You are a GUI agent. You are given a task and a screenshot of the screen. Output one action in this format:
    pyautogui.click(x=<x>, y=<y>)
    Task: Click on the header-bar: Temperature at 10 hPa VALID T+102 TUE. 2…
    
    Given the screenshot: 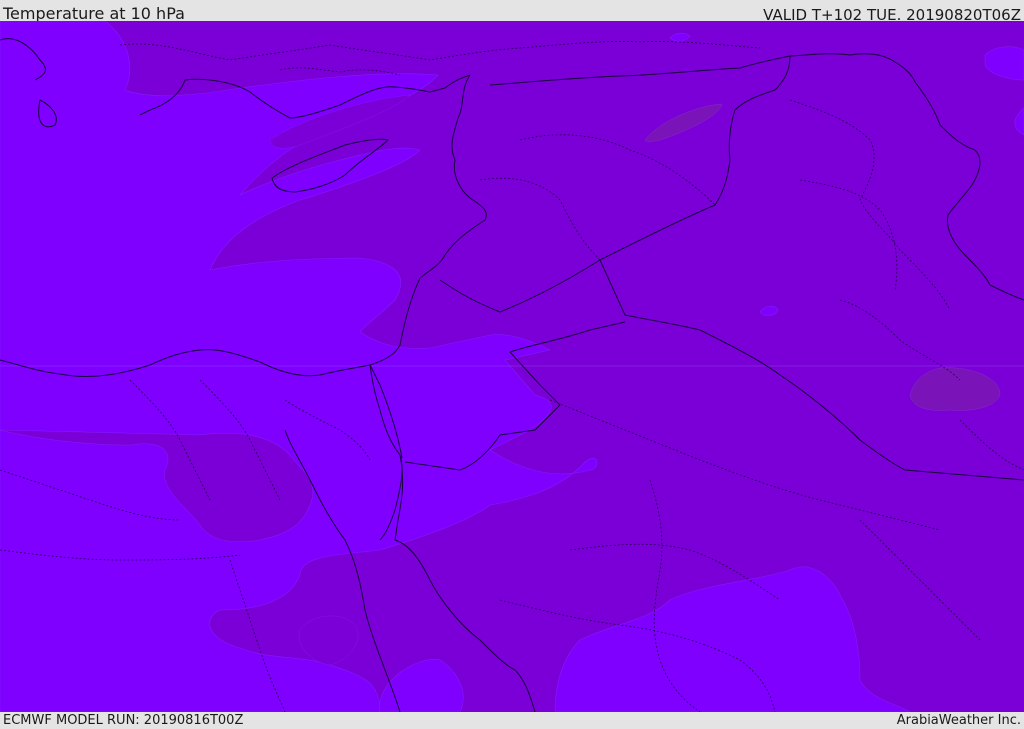 What is the action you would take?
    pyautogui.click(x=512, y=12)
    